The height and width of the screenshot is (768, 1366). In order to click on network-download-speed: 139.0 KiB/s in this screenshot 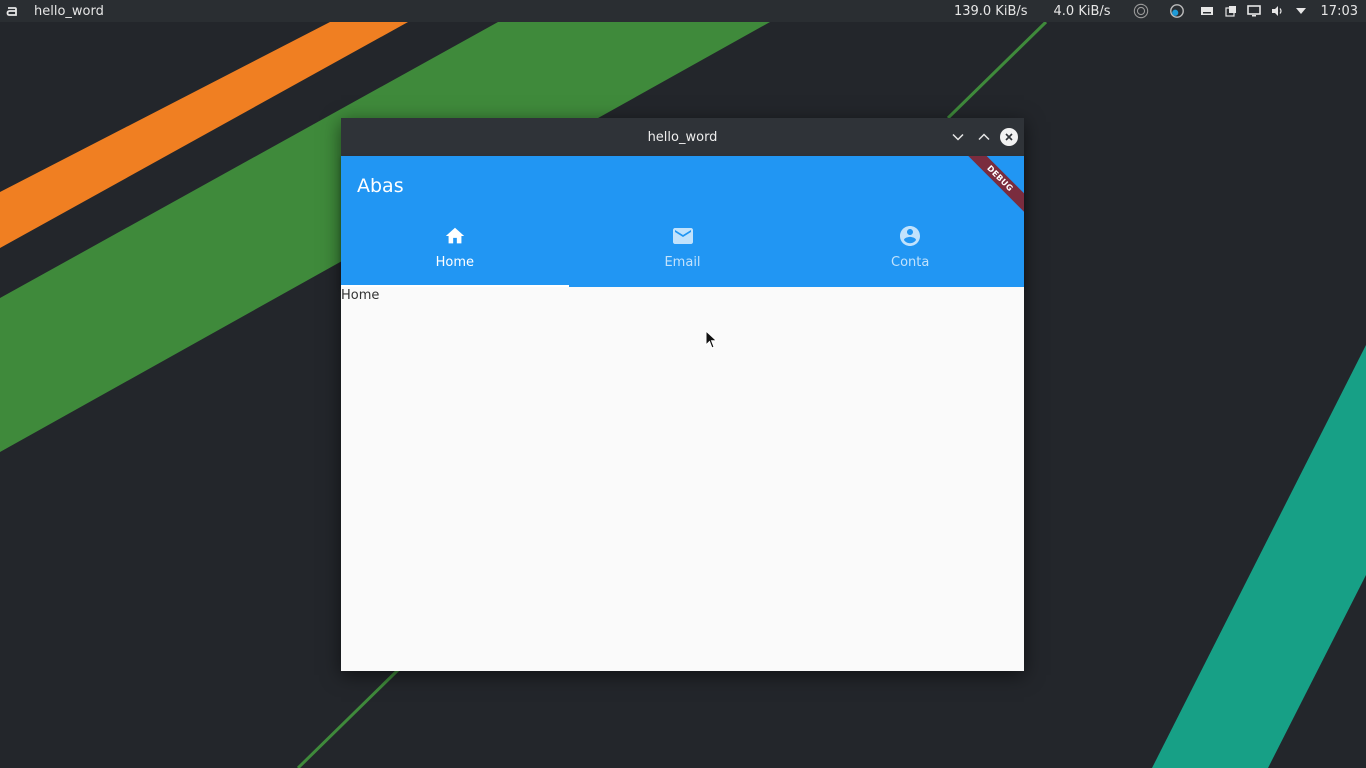, I will do `click(990, 11)`.